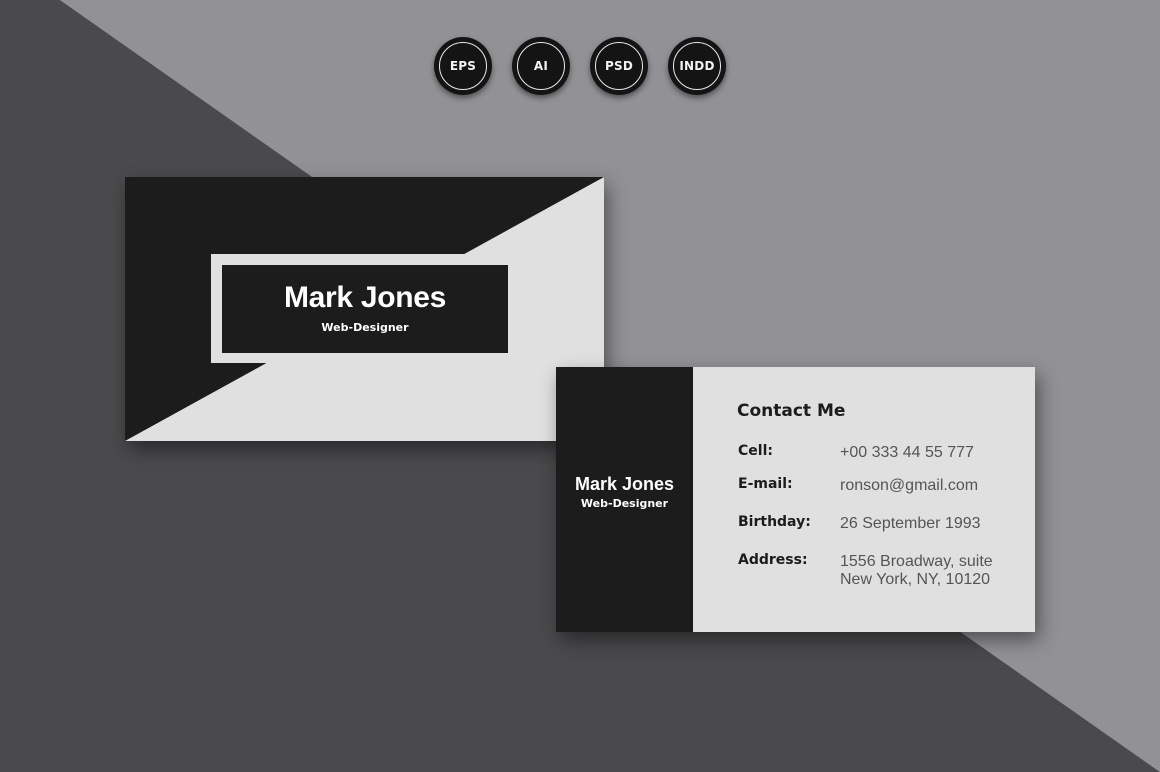 Image resolution: width=1160 pixels, height=772 pixels. I want to click on contact-label: Address:, so click(773, 560).